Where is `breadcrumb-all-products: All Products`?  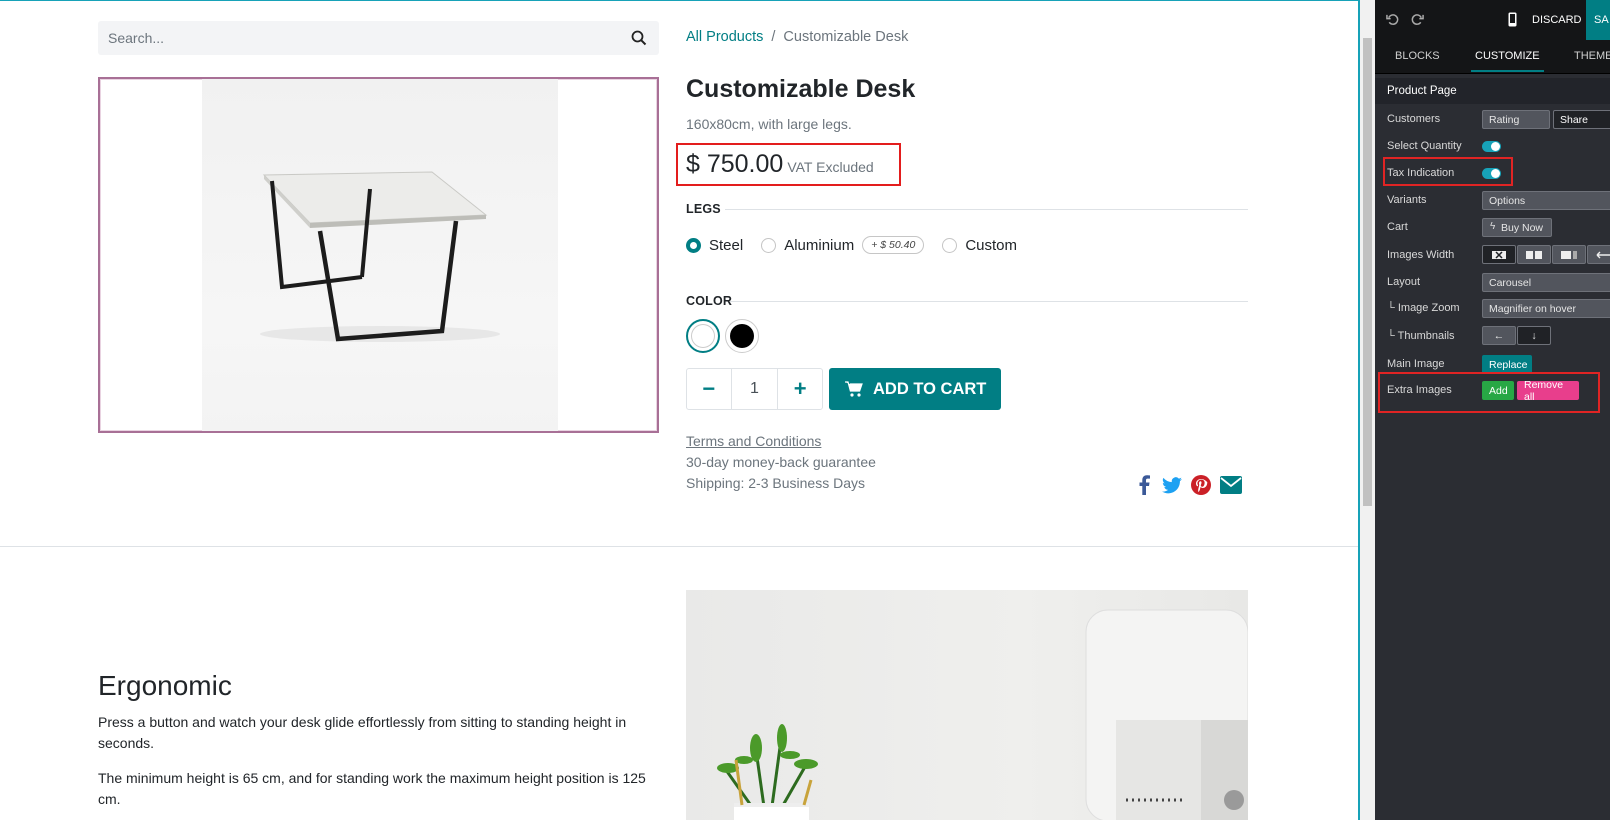 breadcrumb-all-products: All Products is located at coordinates (724, 37).